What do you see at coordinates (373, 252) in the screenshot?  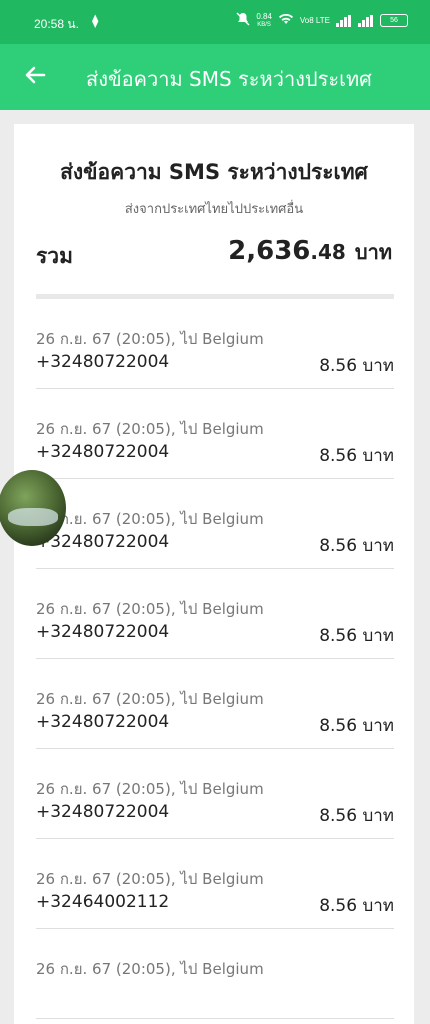 I see `total-unit: บาท` at bounding box center [373, 252].